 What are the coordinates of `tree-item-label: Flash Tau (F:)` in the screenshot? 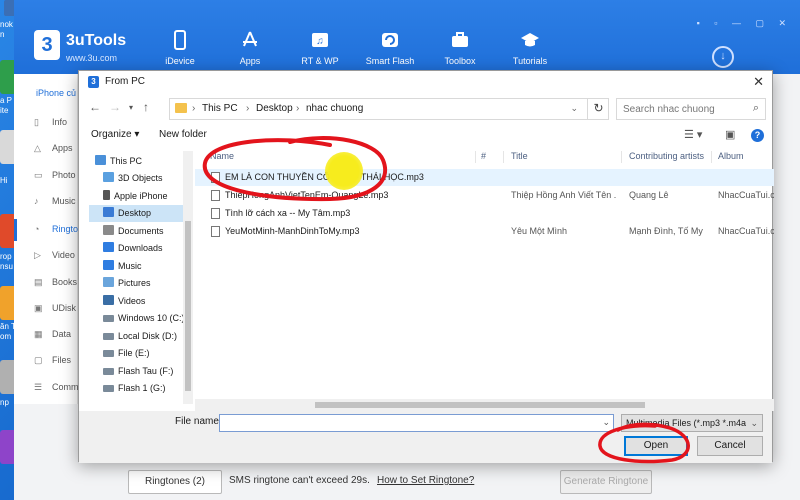 It's located at (146, 371).